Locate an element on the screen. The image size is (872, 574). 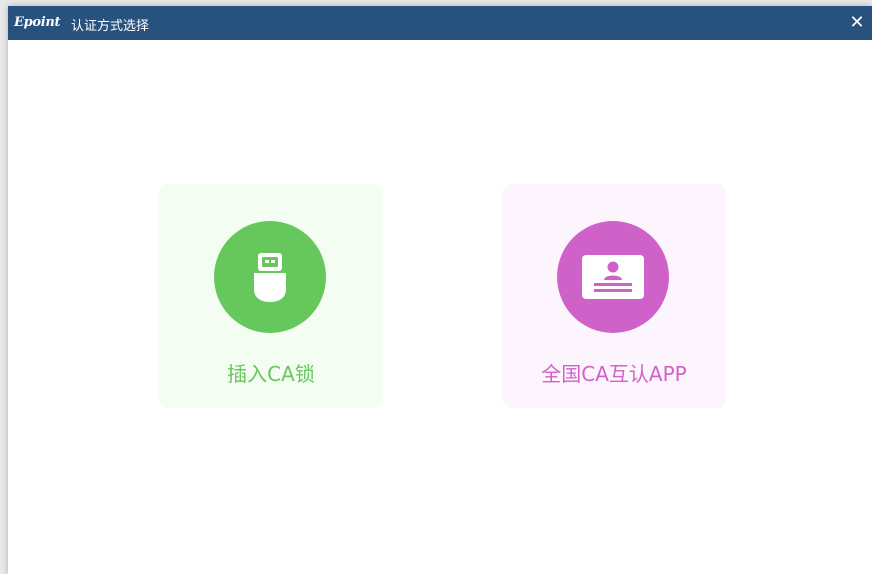
close-button: ✕ is located at coordinates (857, 22).